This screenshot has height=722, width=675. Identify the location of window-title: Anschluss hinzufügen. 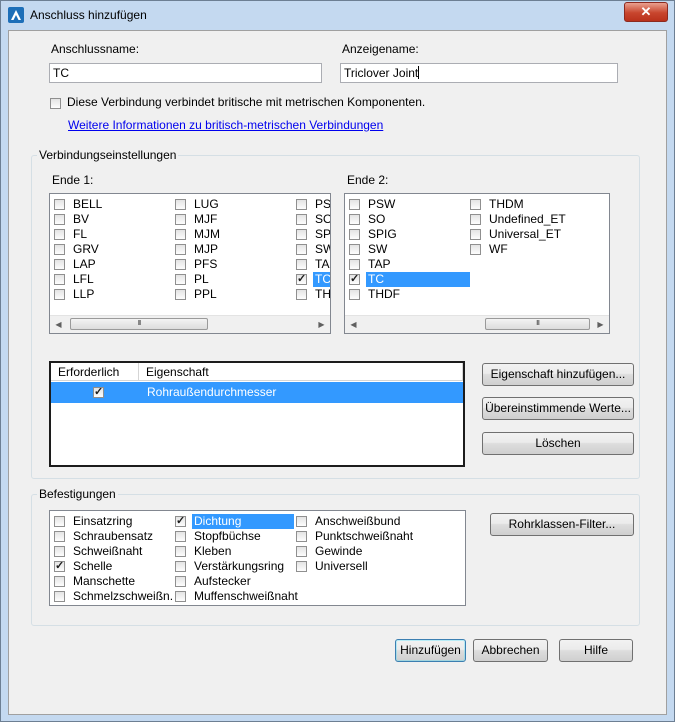
(88, 15).